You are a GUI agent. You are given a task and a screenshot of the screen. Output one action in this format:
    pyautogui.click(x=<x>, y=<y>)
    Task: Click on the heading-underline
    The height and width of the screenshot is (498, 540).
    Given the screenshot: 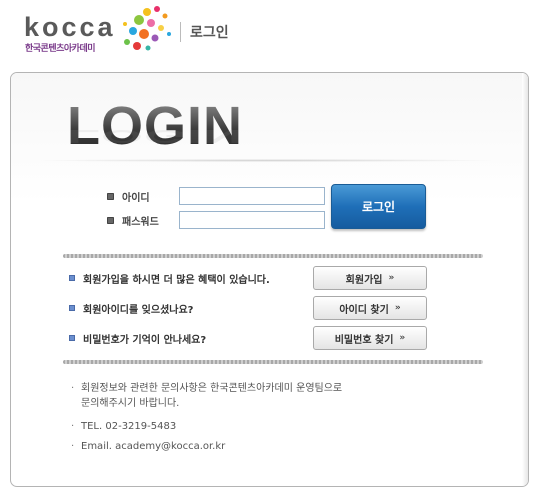 What is the action you would take?
    pyautogui.click(x=266, y=160)
    